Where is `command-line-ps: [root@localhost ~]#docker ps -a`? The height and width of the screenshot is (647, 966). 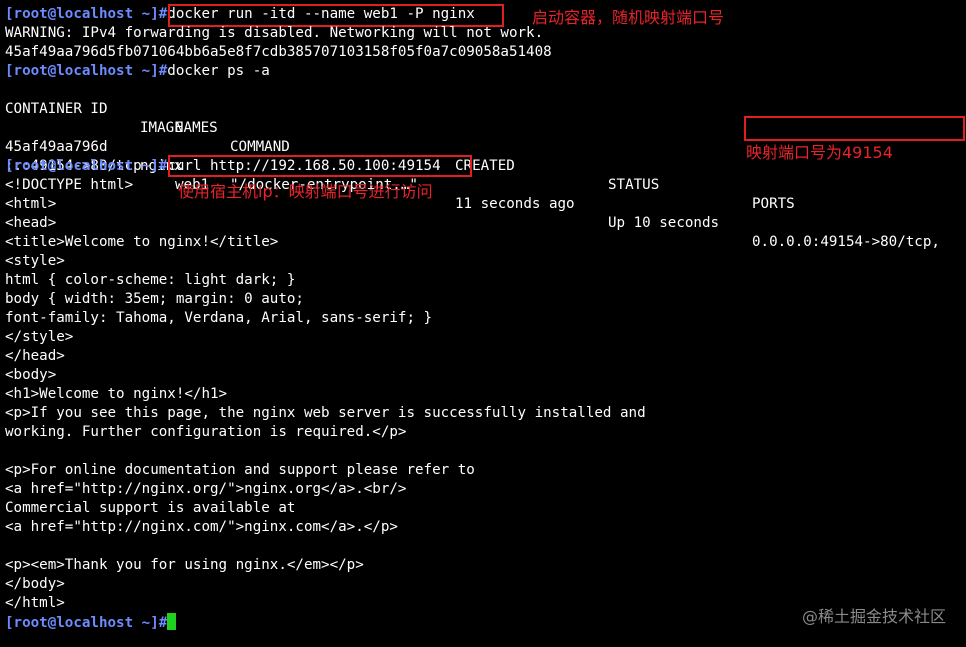
command-line-ps: [root@localhost ~]#docker ps -a is located at coordinates (137, 71).